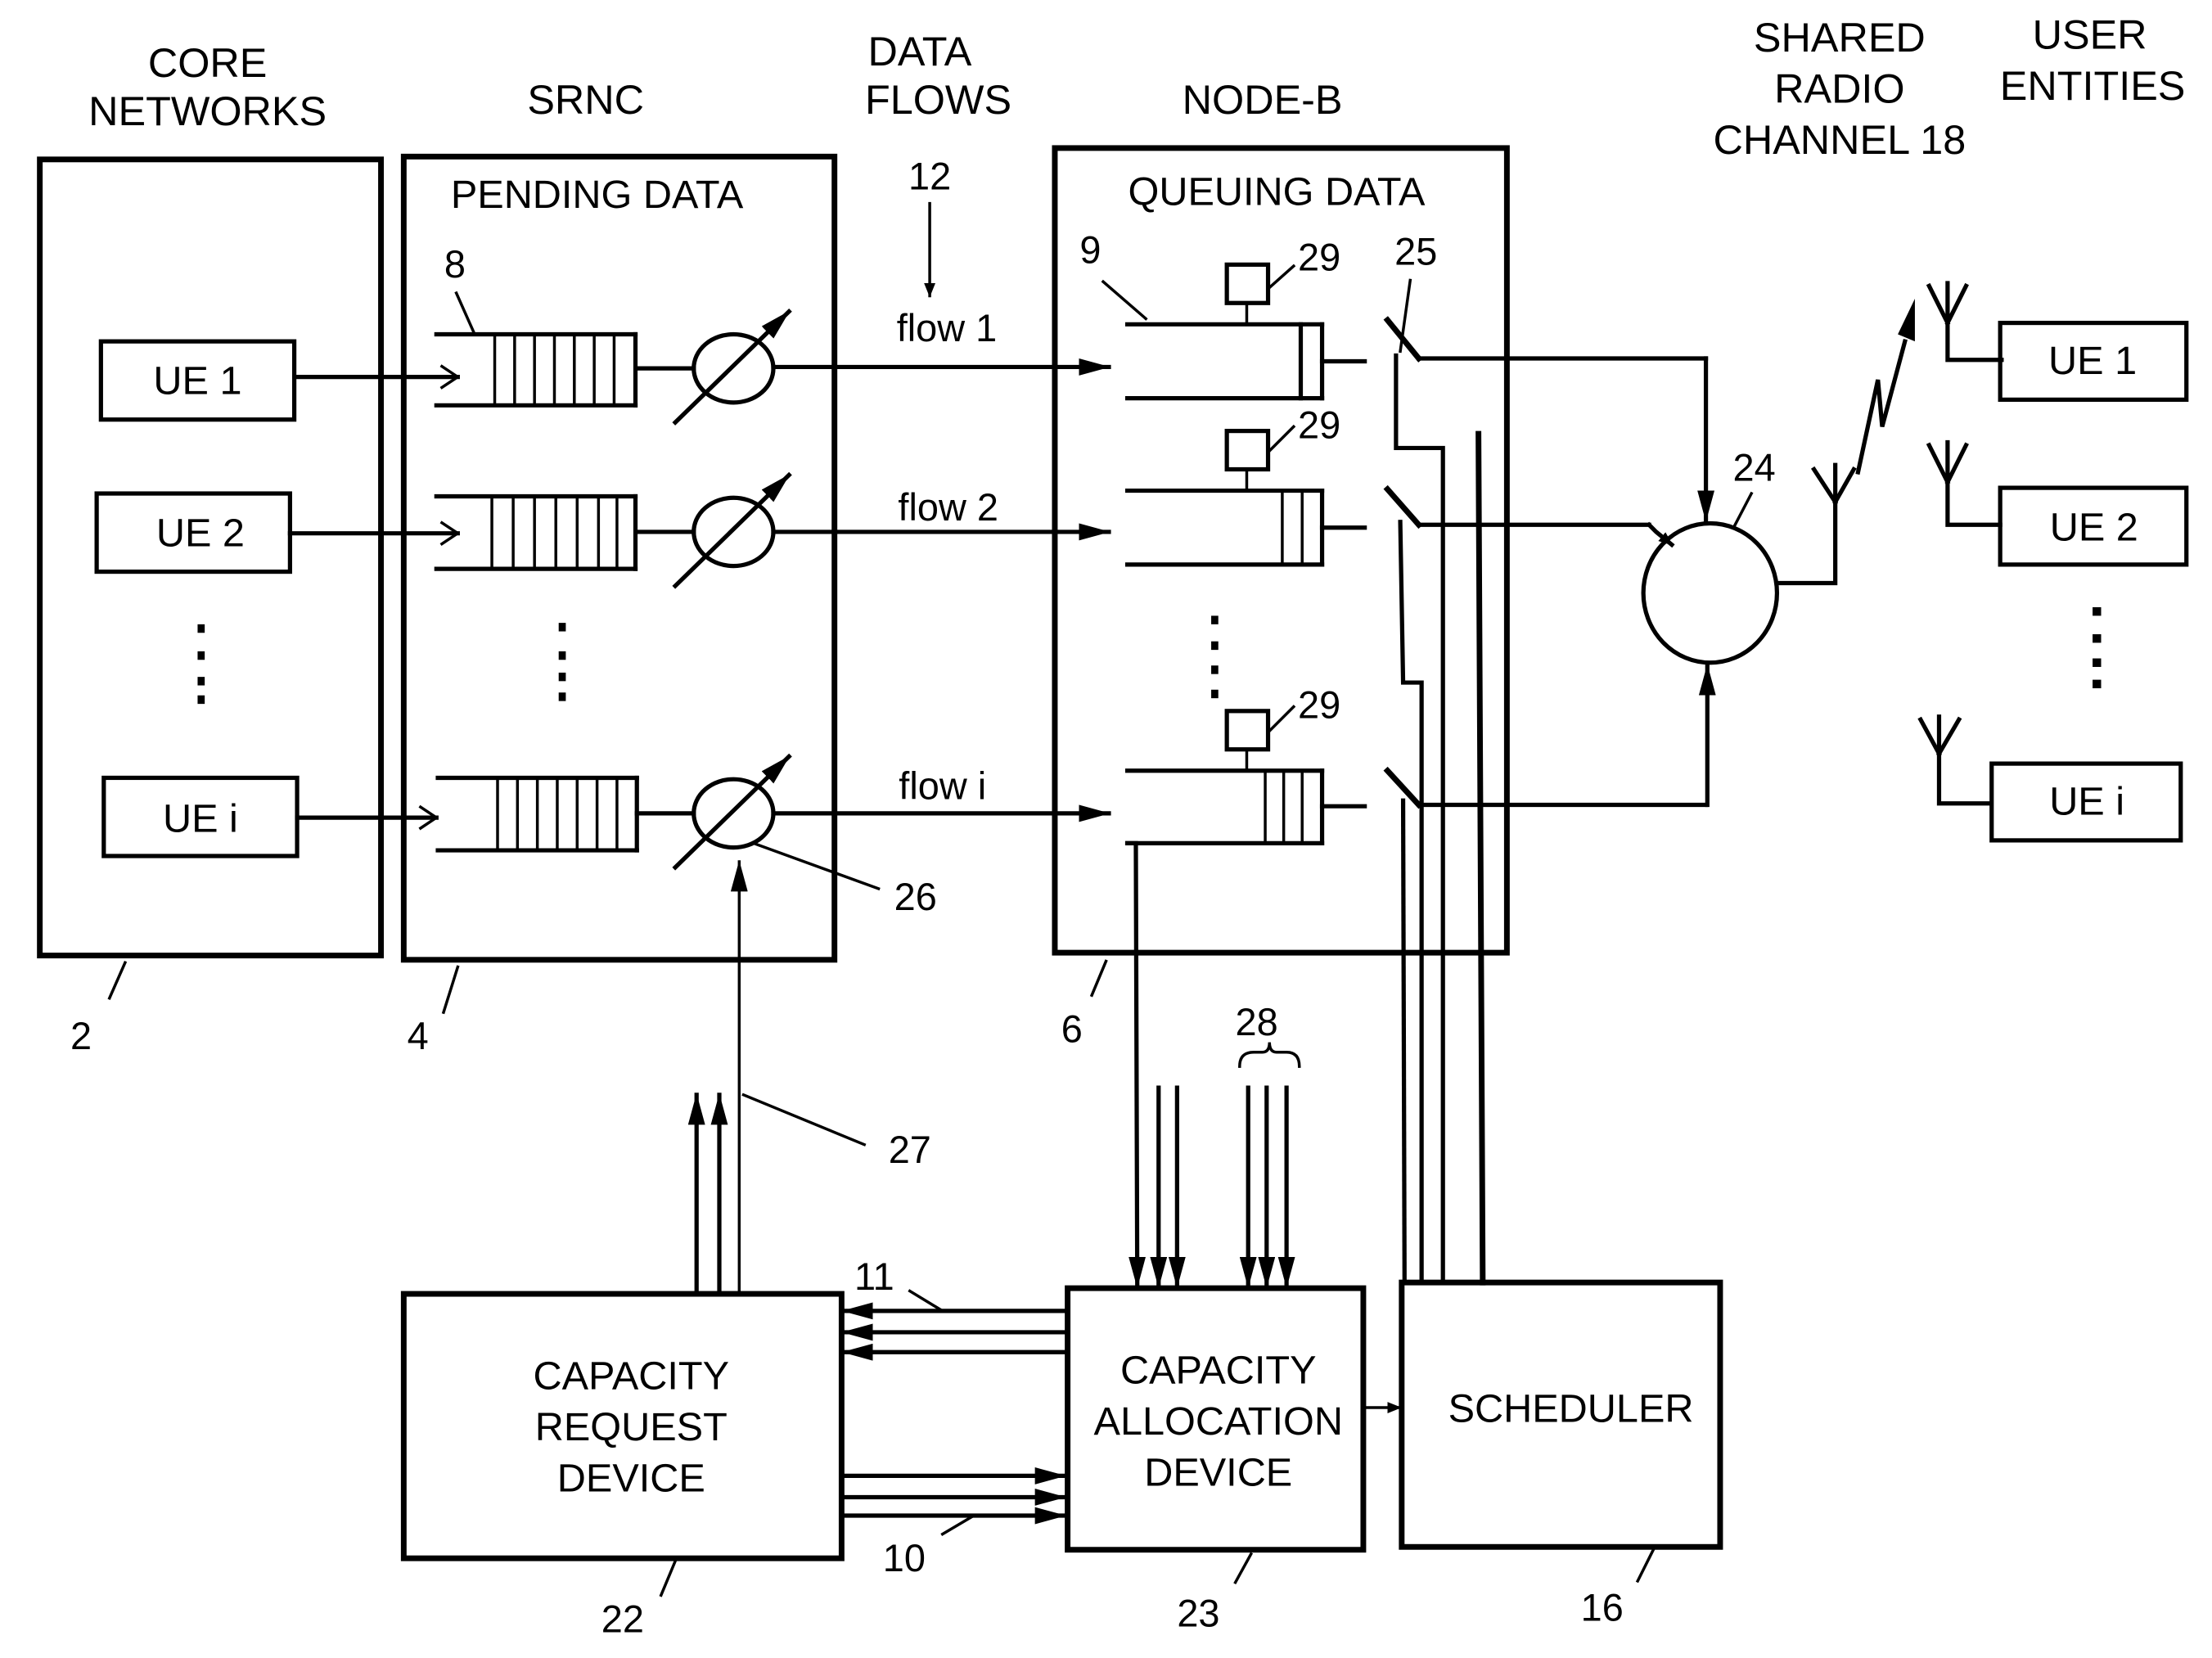 This screenshot has width=2212, height=1658. Describe the element at coordinates (1243, 1568) in the screenshot. I see `ref-23-leader` at that location.